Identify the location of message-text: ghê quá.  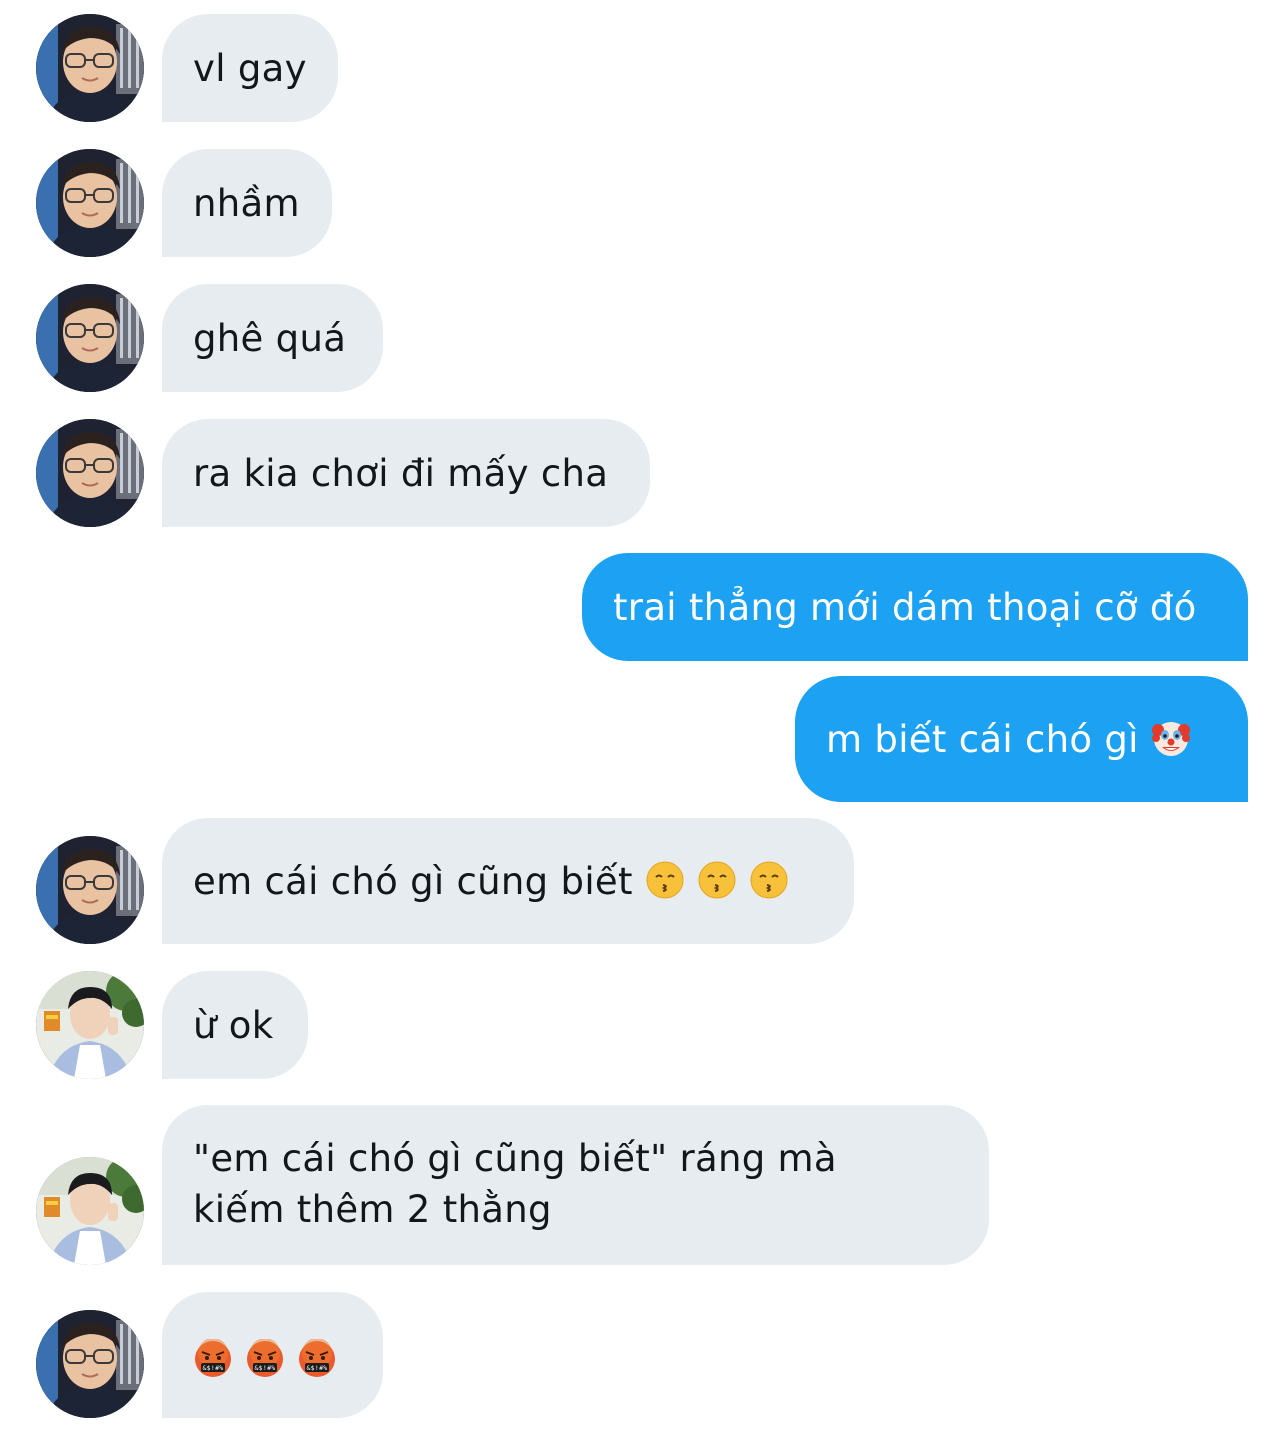
(270, 338).